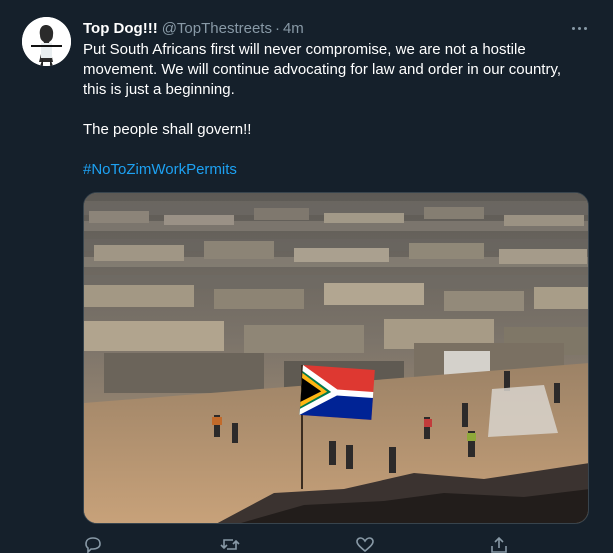  Describe the element at coordinates (167, 129) in the screenshot. I see `second-paragraph: The people shall govern!!` at that location.